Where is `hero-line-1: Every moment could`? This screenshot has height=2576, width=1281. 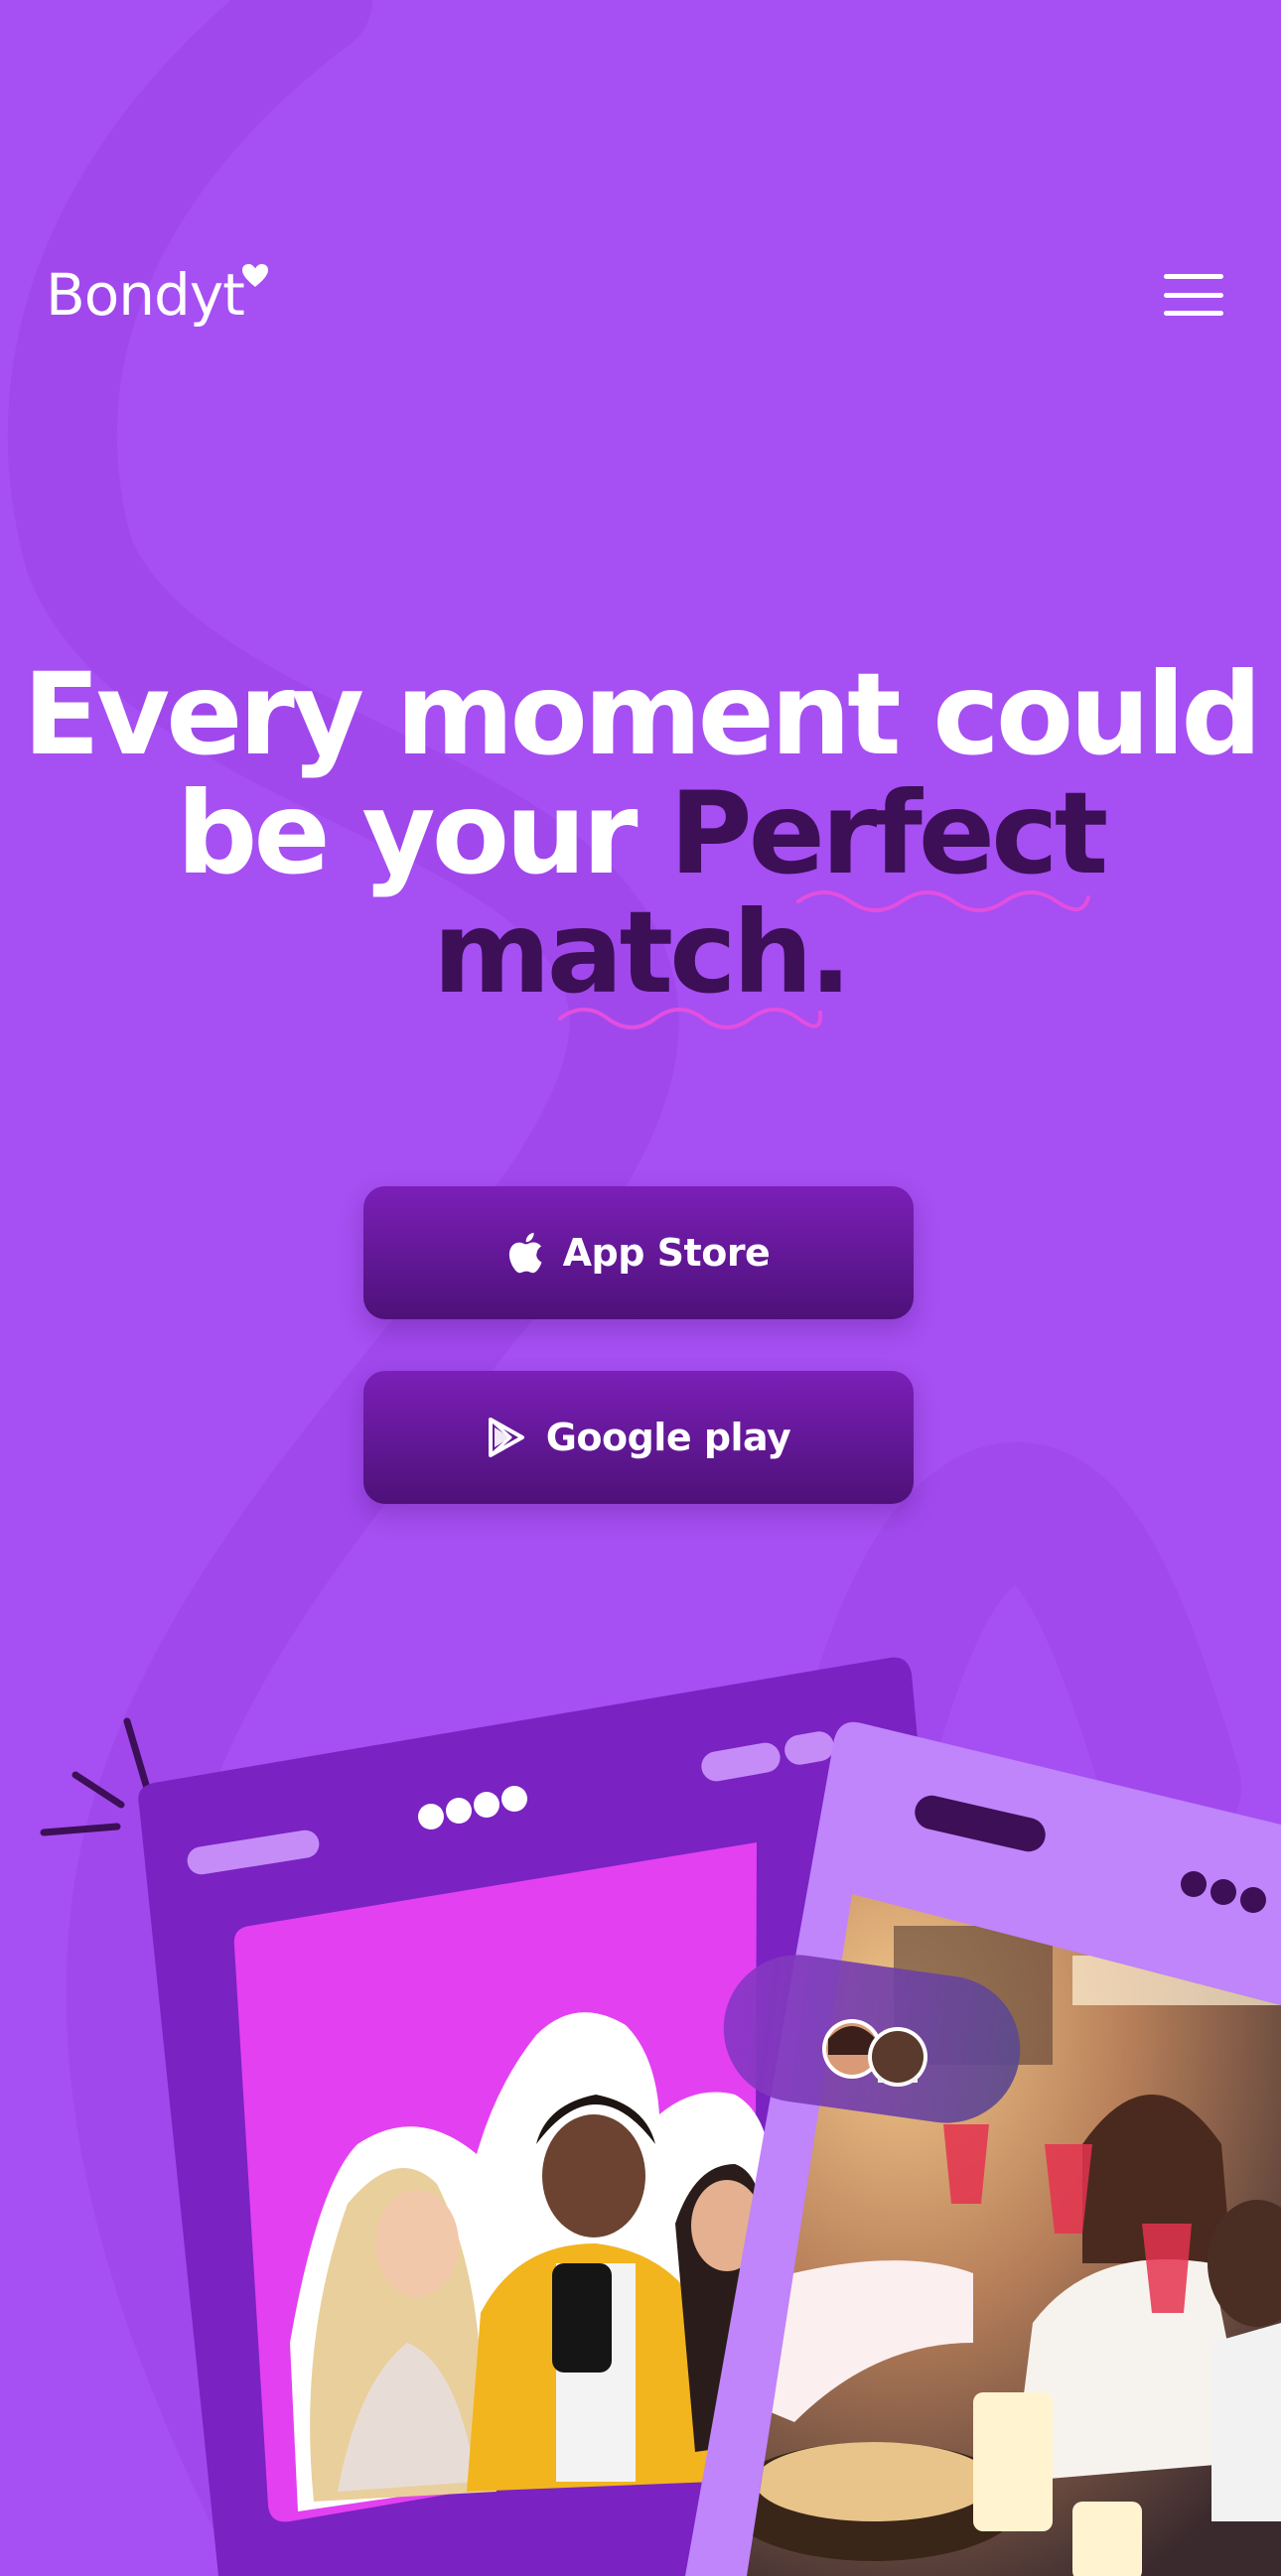
hero-line-1: Every moment could is located at coordinates (642, 714).